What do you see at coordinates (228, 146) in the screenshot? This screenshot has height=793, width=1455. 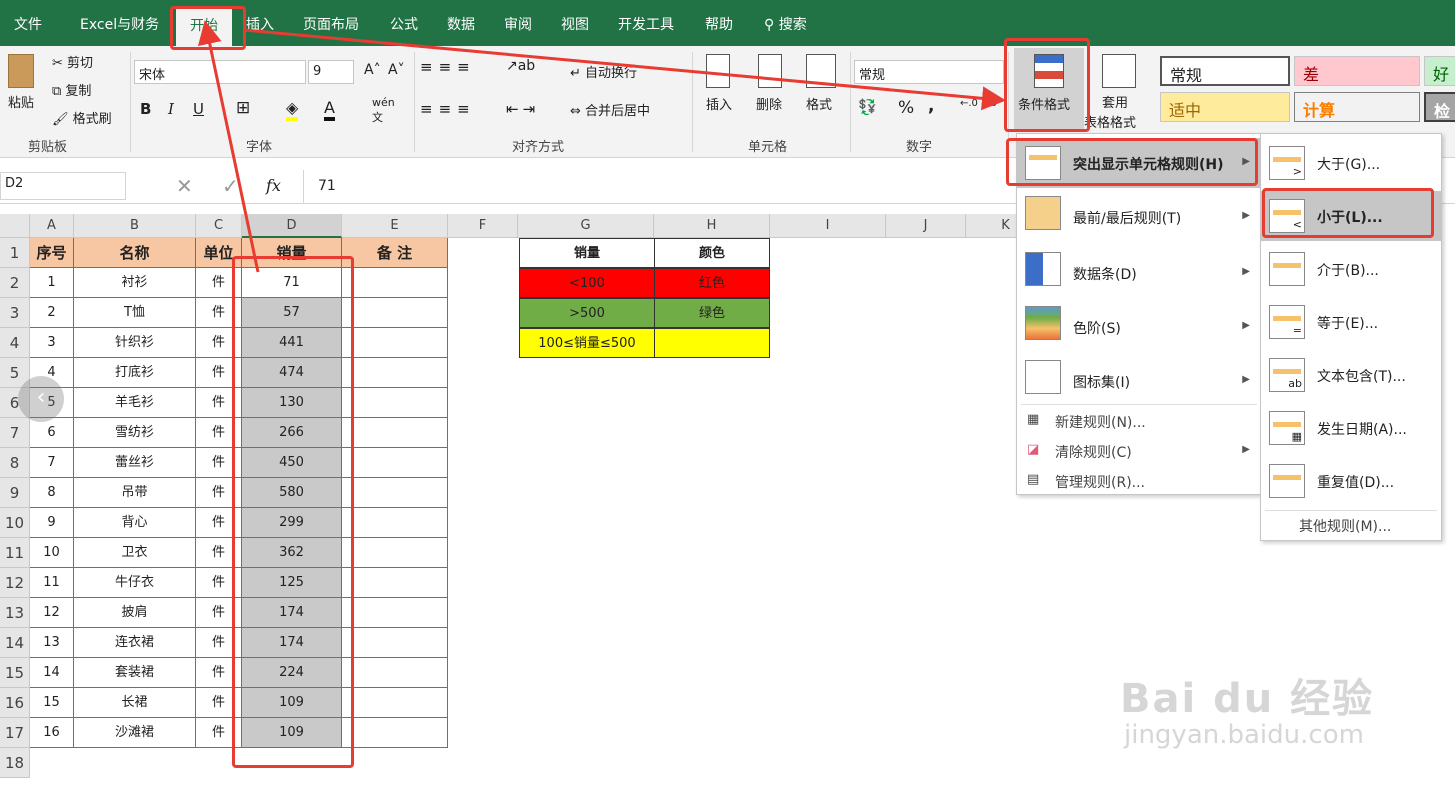 I see `arrow-sales-to-home` at bounding box center [228, 146].